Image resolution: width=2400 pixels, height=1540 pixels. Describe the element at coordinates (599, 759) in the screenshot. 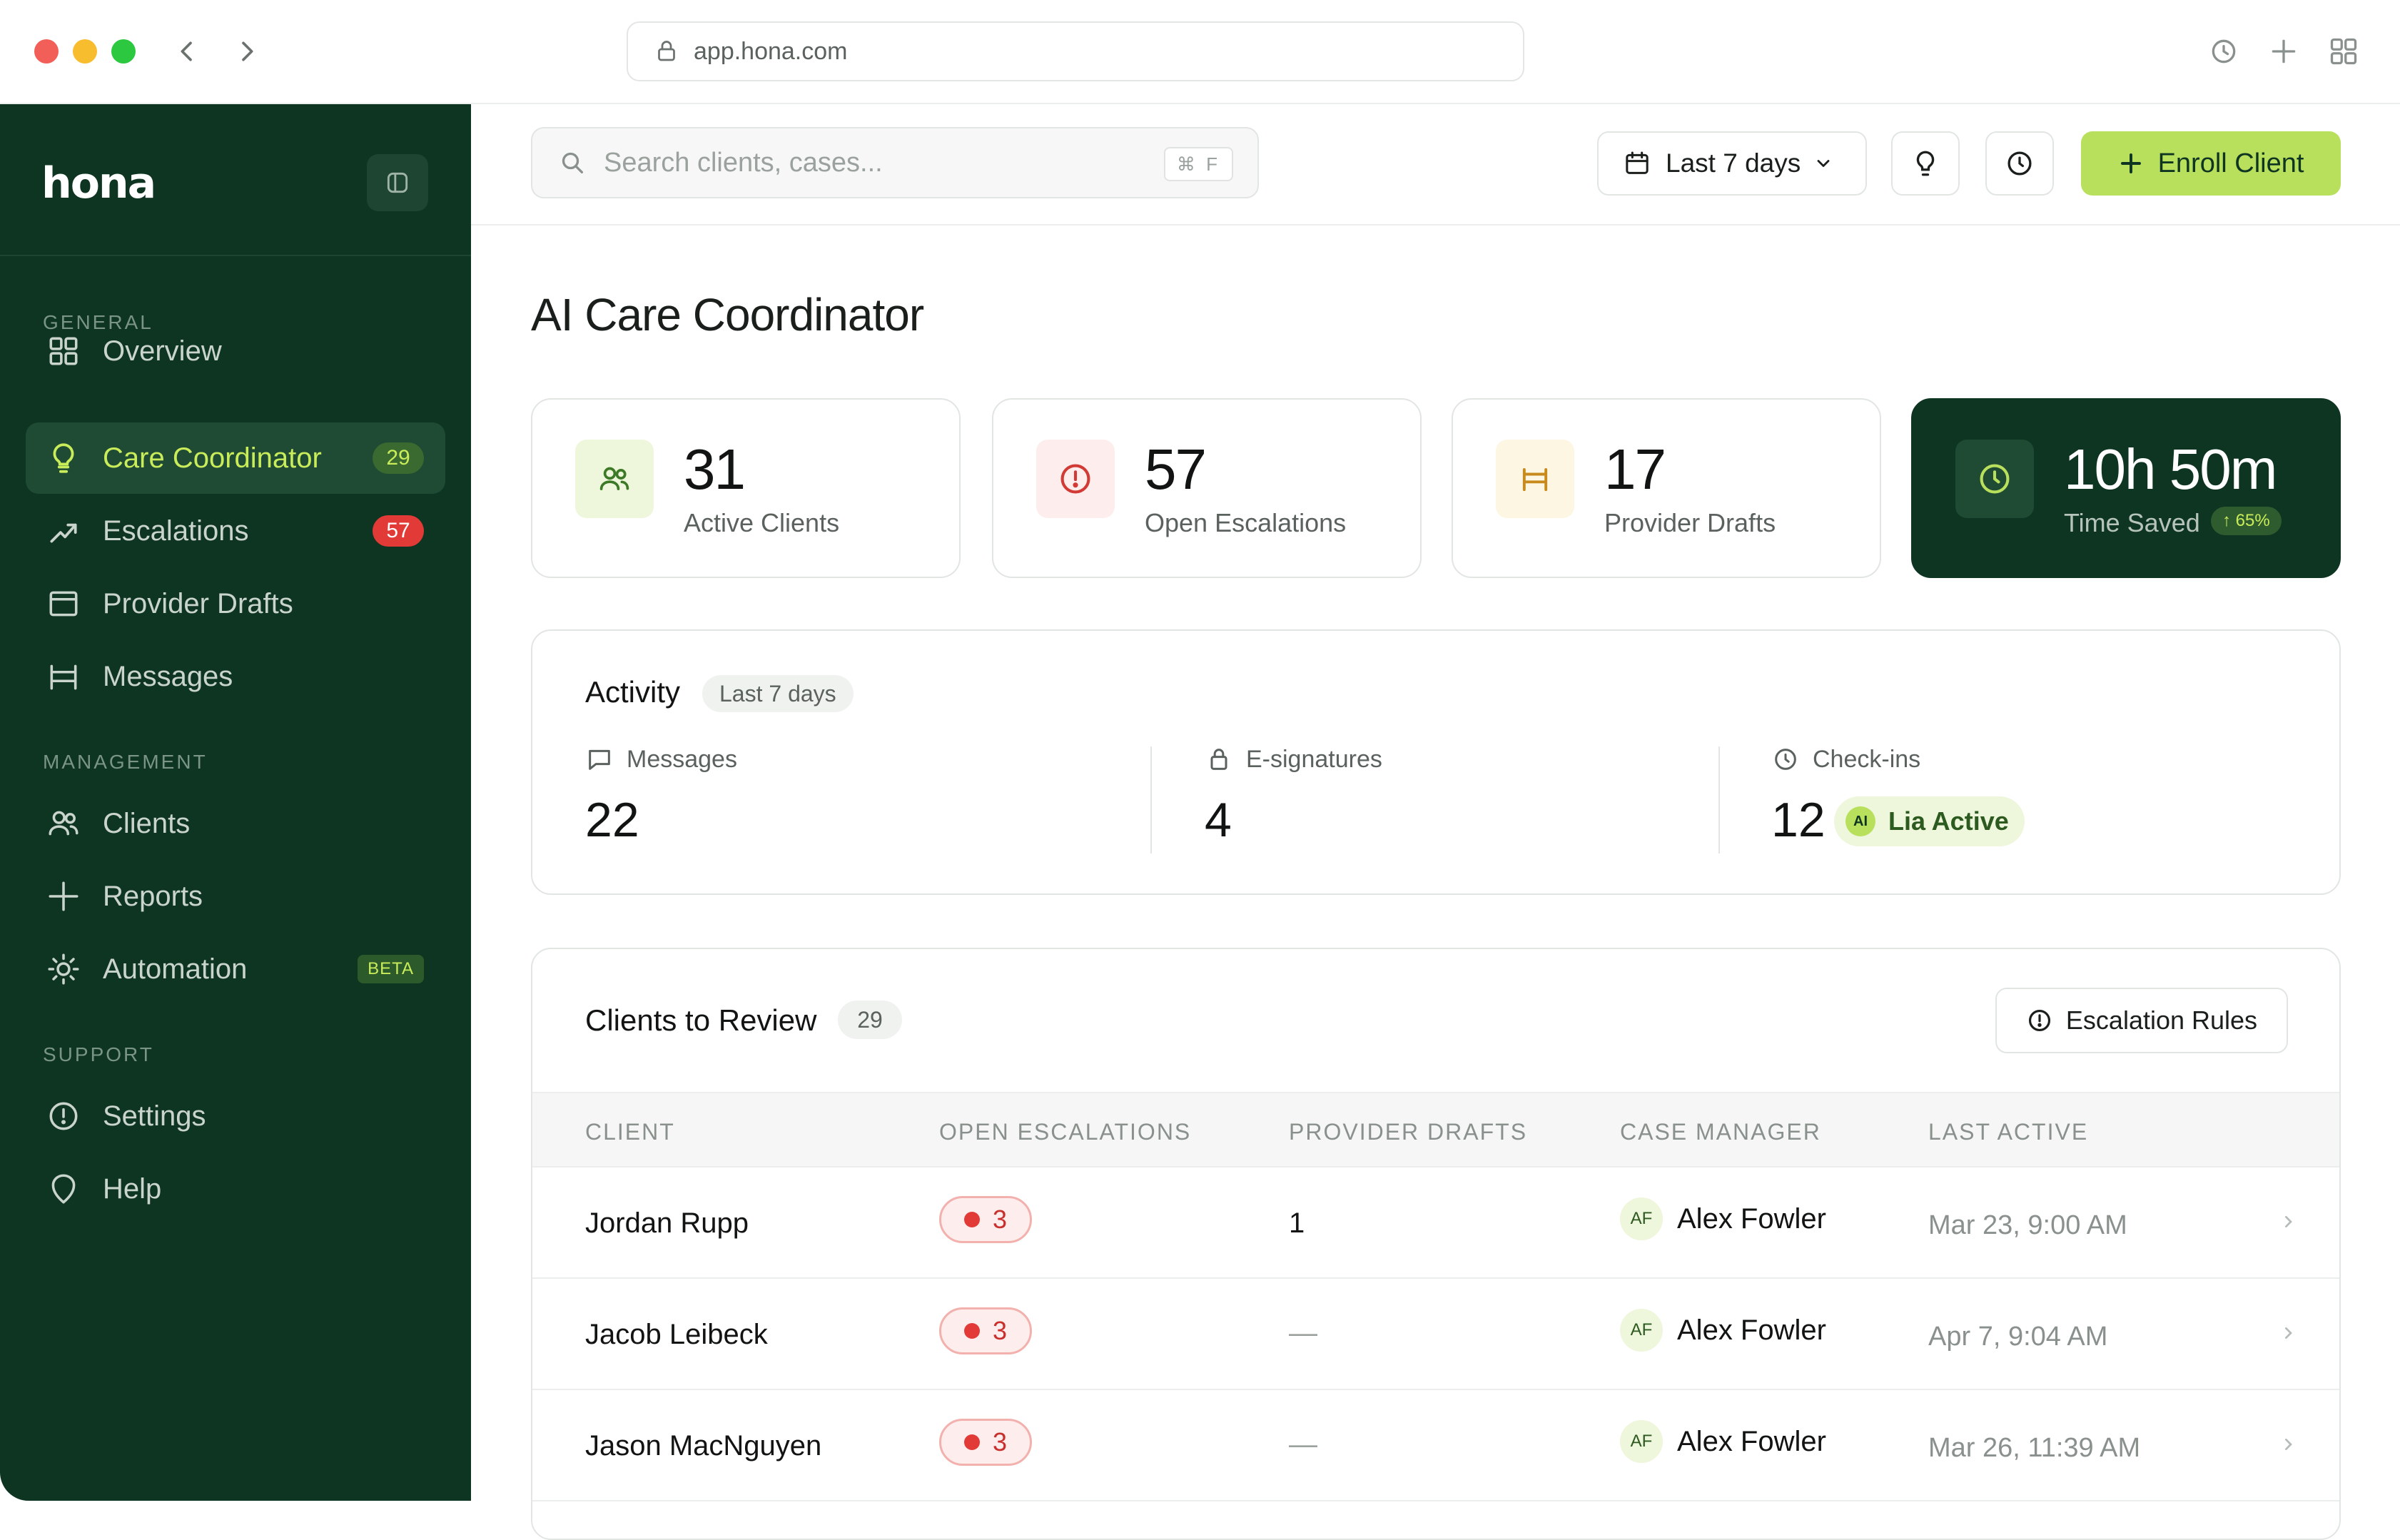

I see `message-icon` at that location.